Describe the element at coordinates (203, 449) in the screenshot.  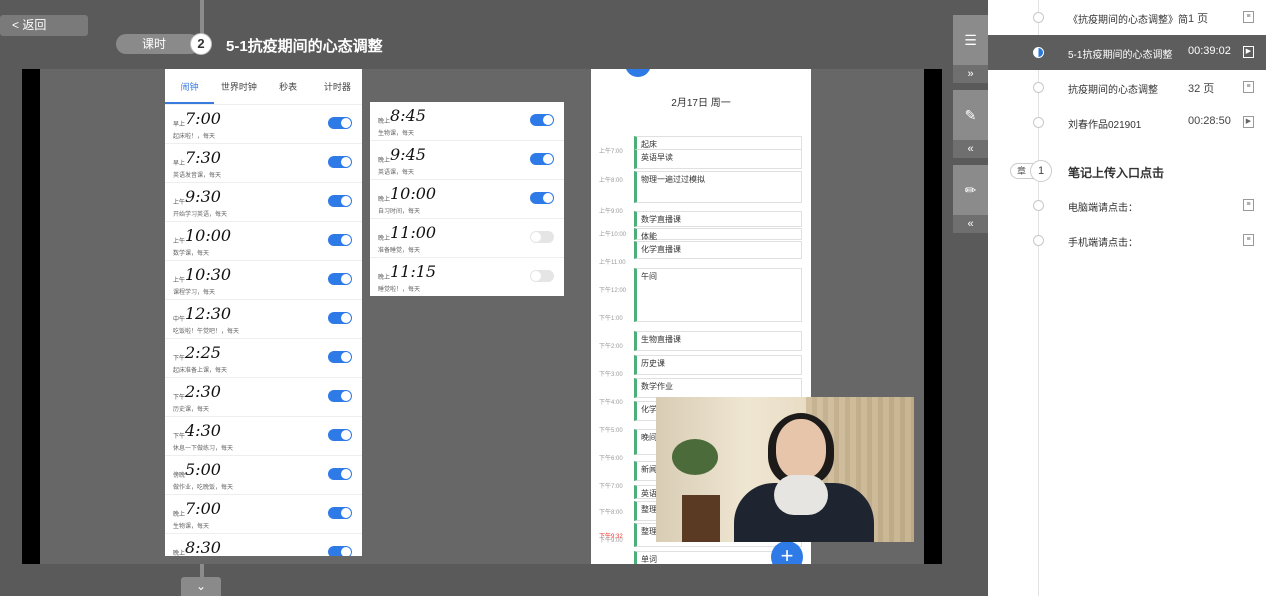
I see `alarm-label: 休息一下做练习，每天` at that location.